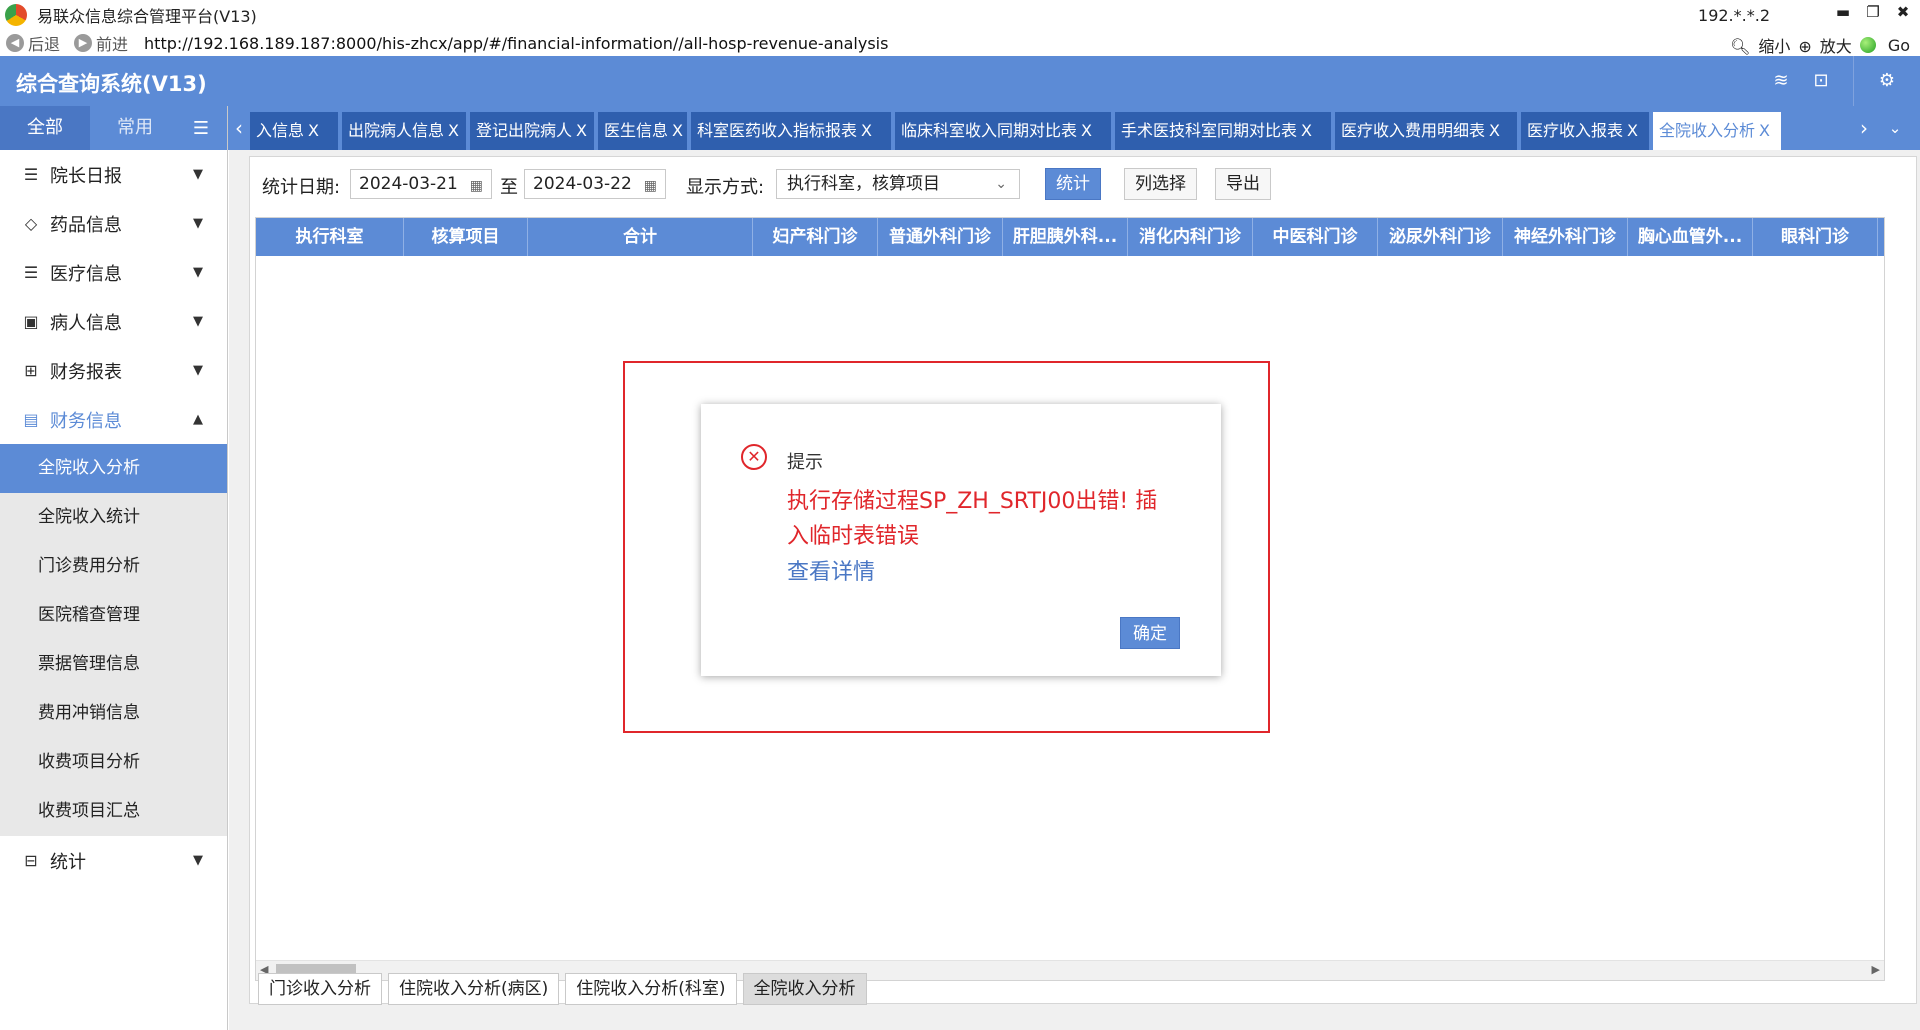 The width and height of the screenshot is (1920, 1030). What do you see at coordinates (1717, 131) in the screenshot?
I see `tab-all-hosp-revenue-analysis: 全院收入分析 X` at bounding box center [1717, 131].